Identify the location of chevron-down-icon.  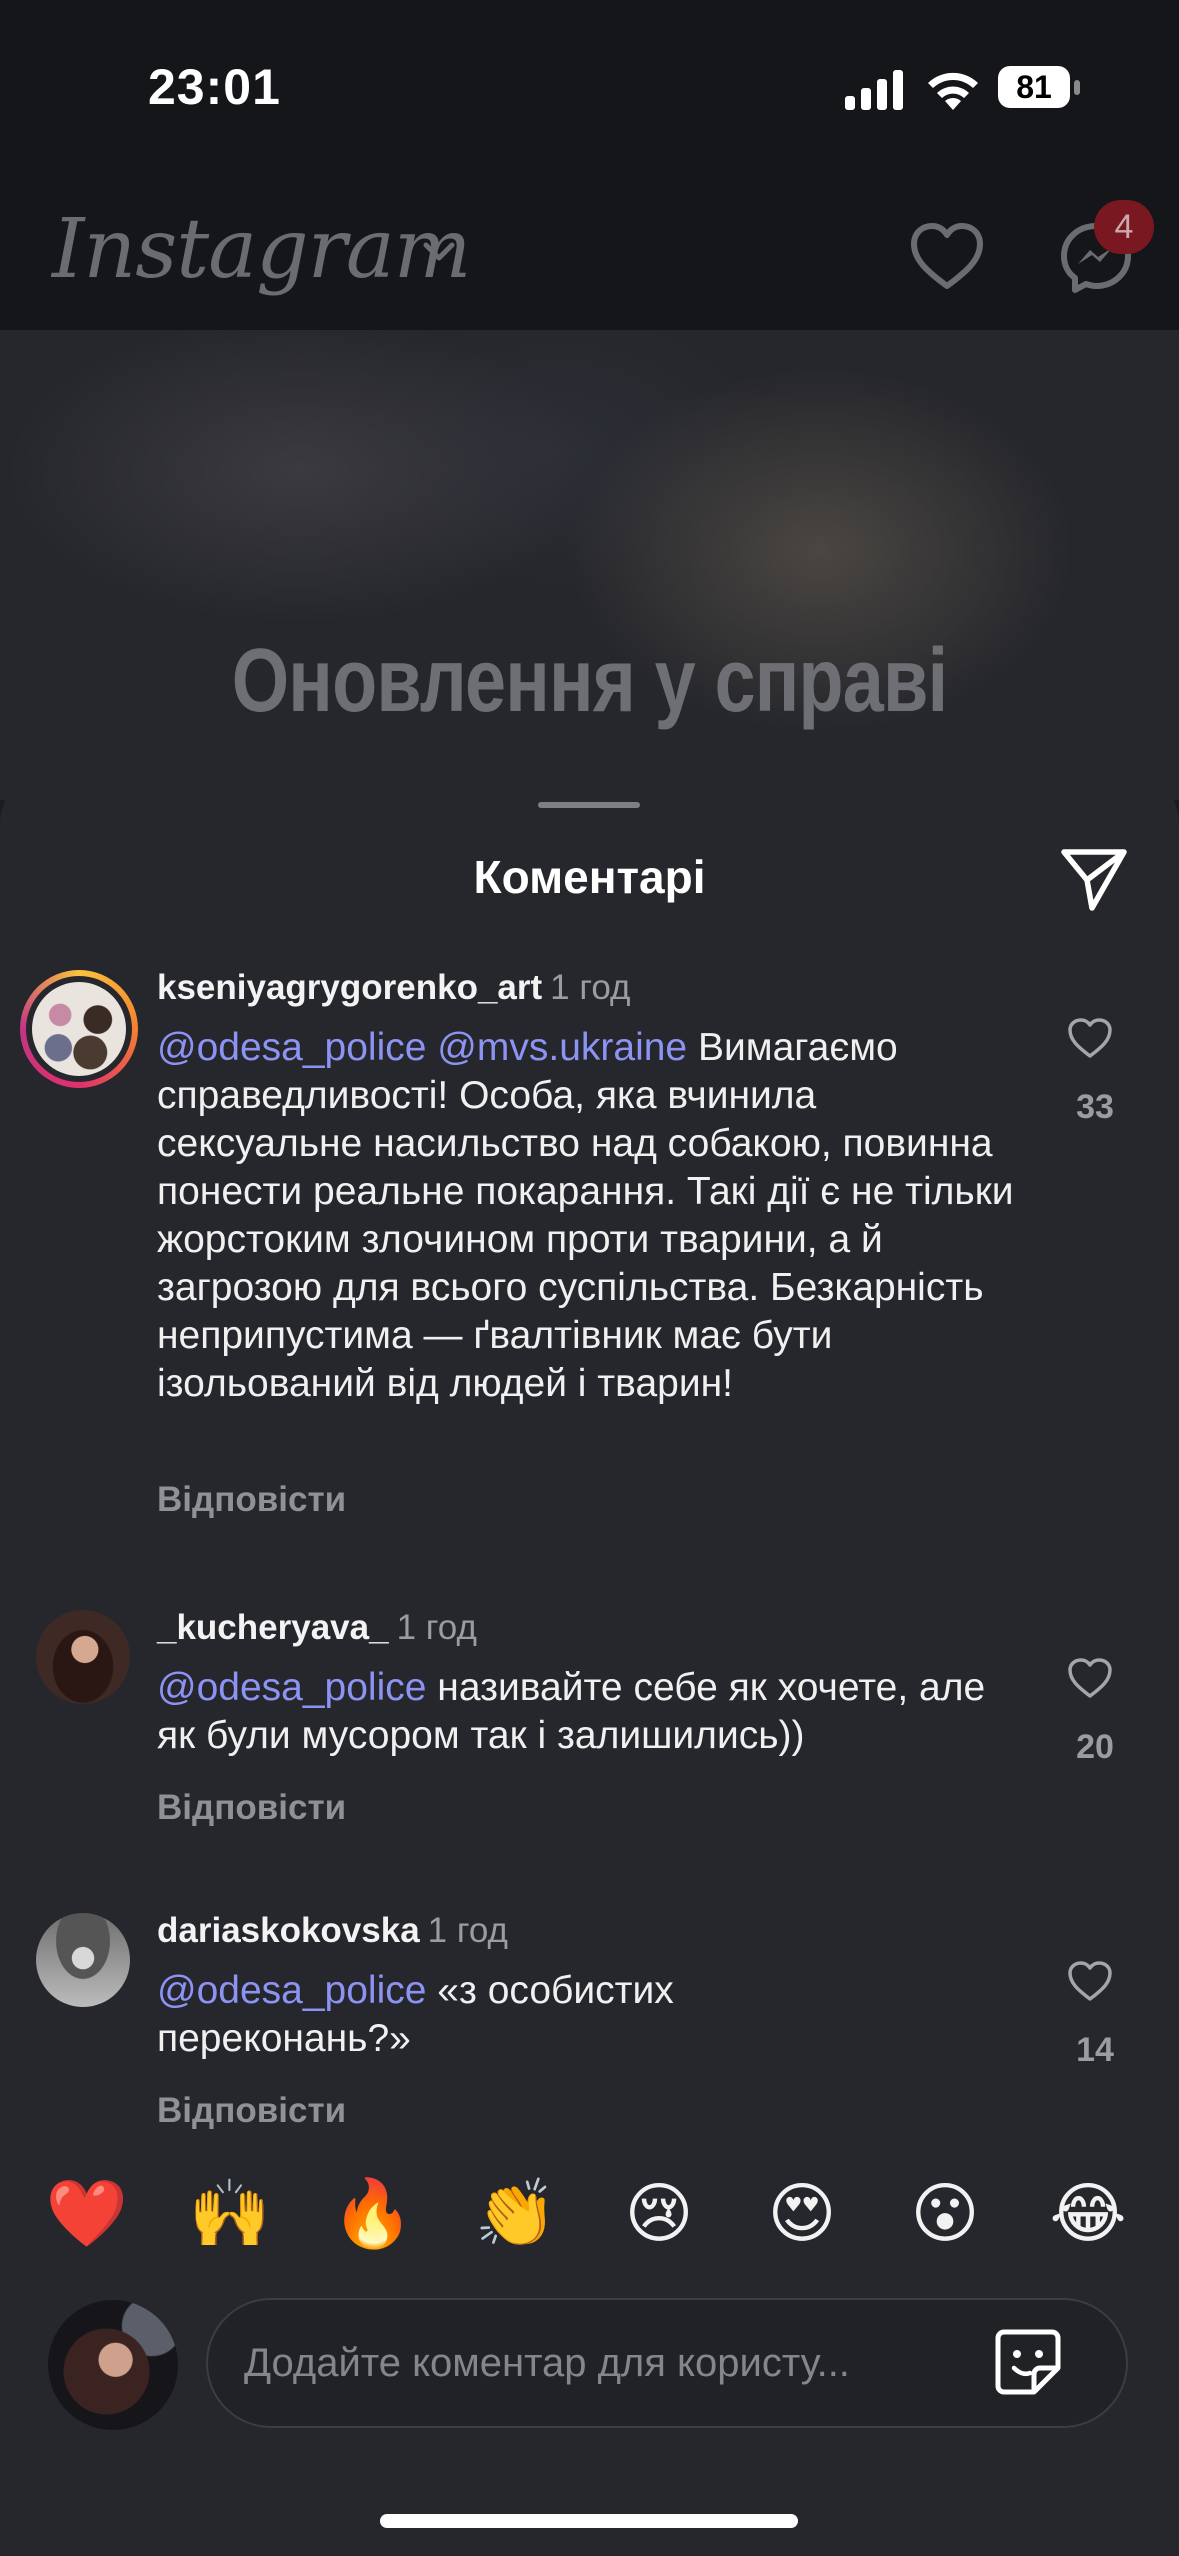
(439, 252).